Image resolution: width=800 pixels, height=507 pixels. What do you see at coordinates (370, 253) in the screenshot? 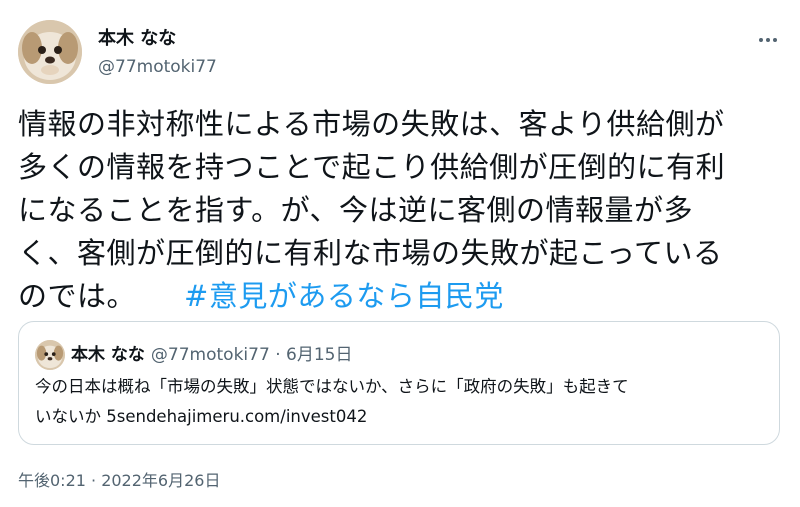
I see `tweet-text-line: く、客側が圧倒的に有利な市場の失敗が起こっている` at bounding box center [370, 253].